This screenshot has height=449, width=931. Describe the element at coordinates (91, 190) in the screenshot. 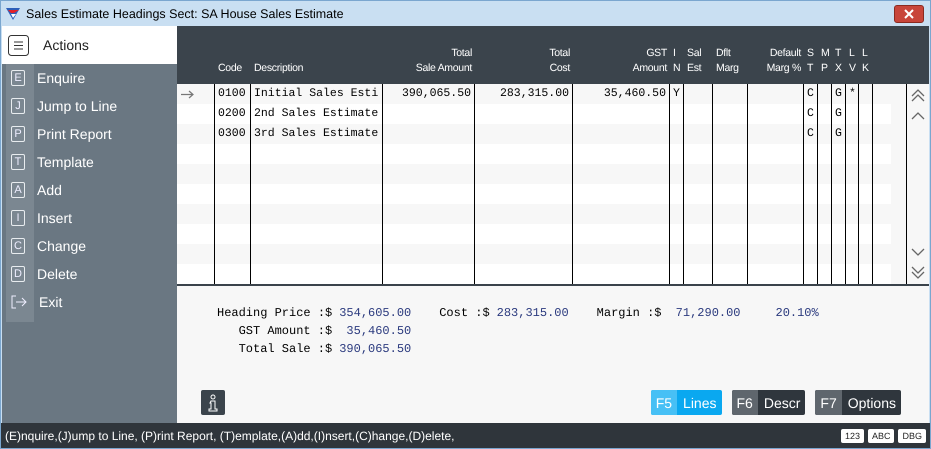

I see `sidebar-item: A Add` at that location.